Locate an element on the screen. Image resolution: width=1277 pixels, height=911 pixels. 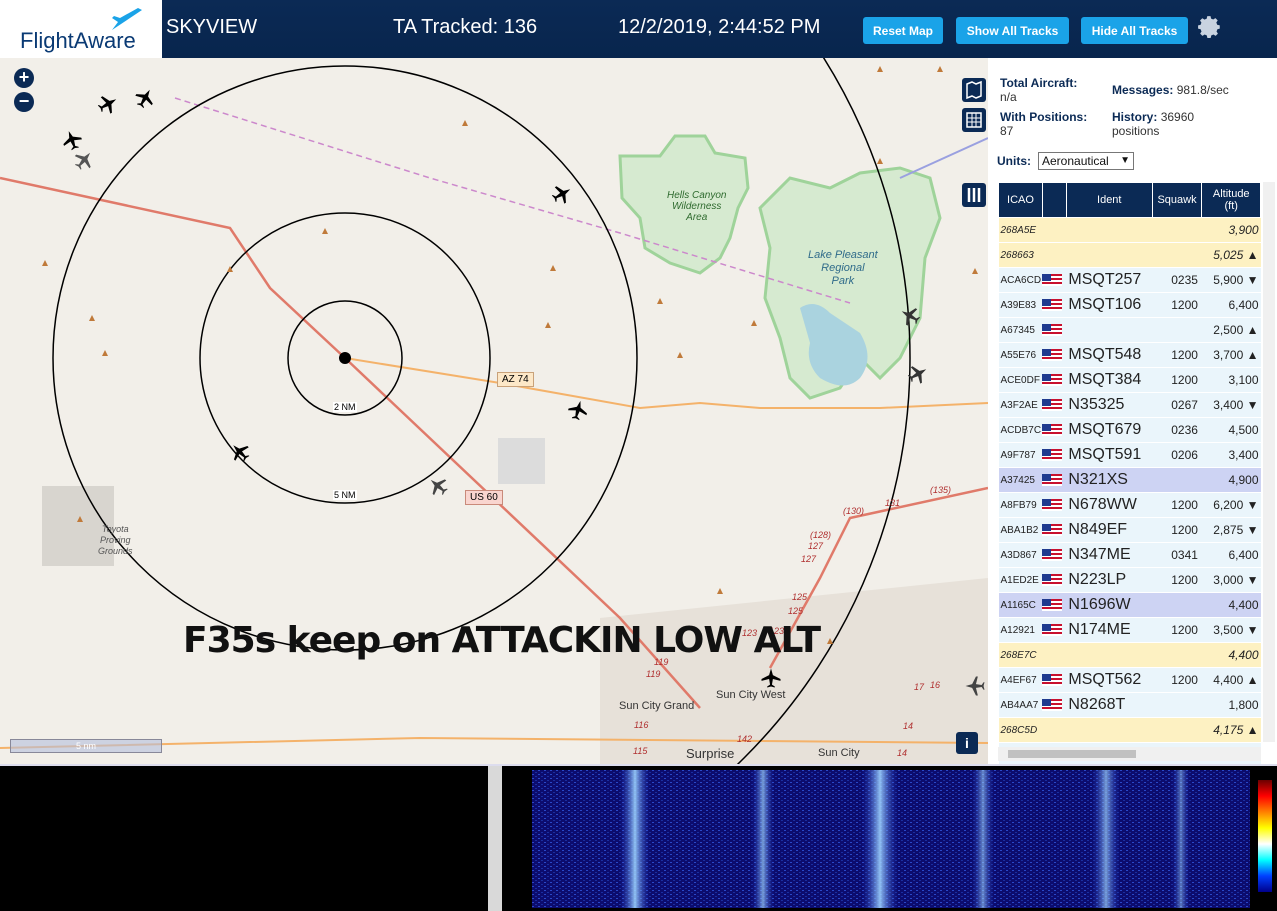
col-icao: ICAO is located at coordinates (1020, 200).